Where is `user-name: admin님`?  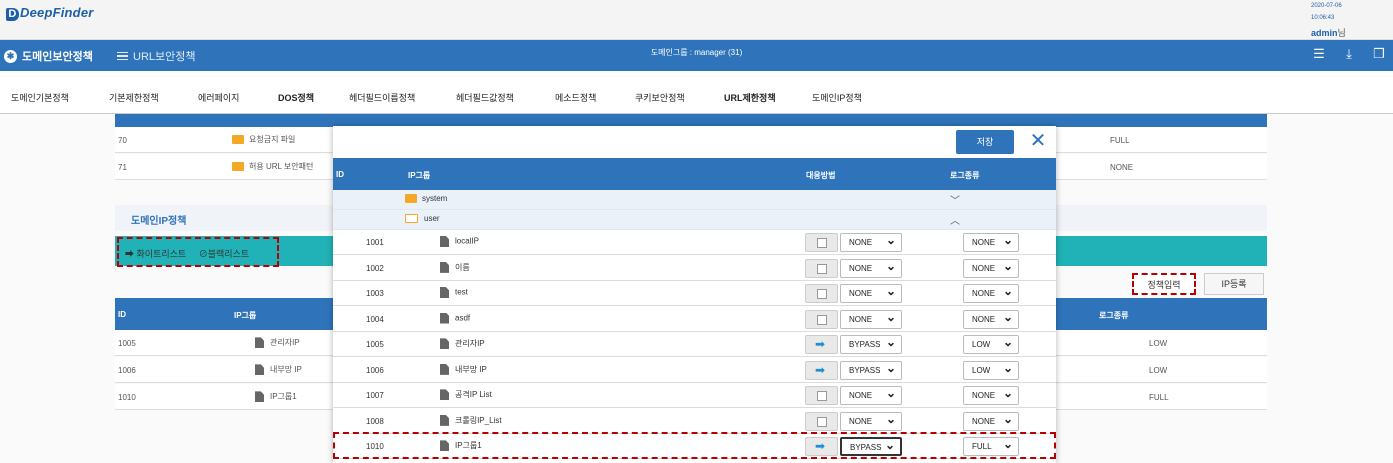
user-name: admin님 is located at coordinates (1328, 32).